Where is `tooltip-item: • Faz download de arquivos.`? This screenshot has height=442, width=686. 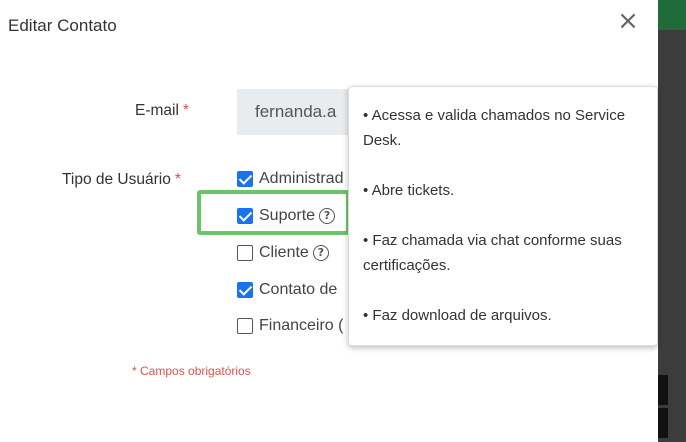
tooltip-item: • Faz download de arquivos. is located at coordinates (457, 315).